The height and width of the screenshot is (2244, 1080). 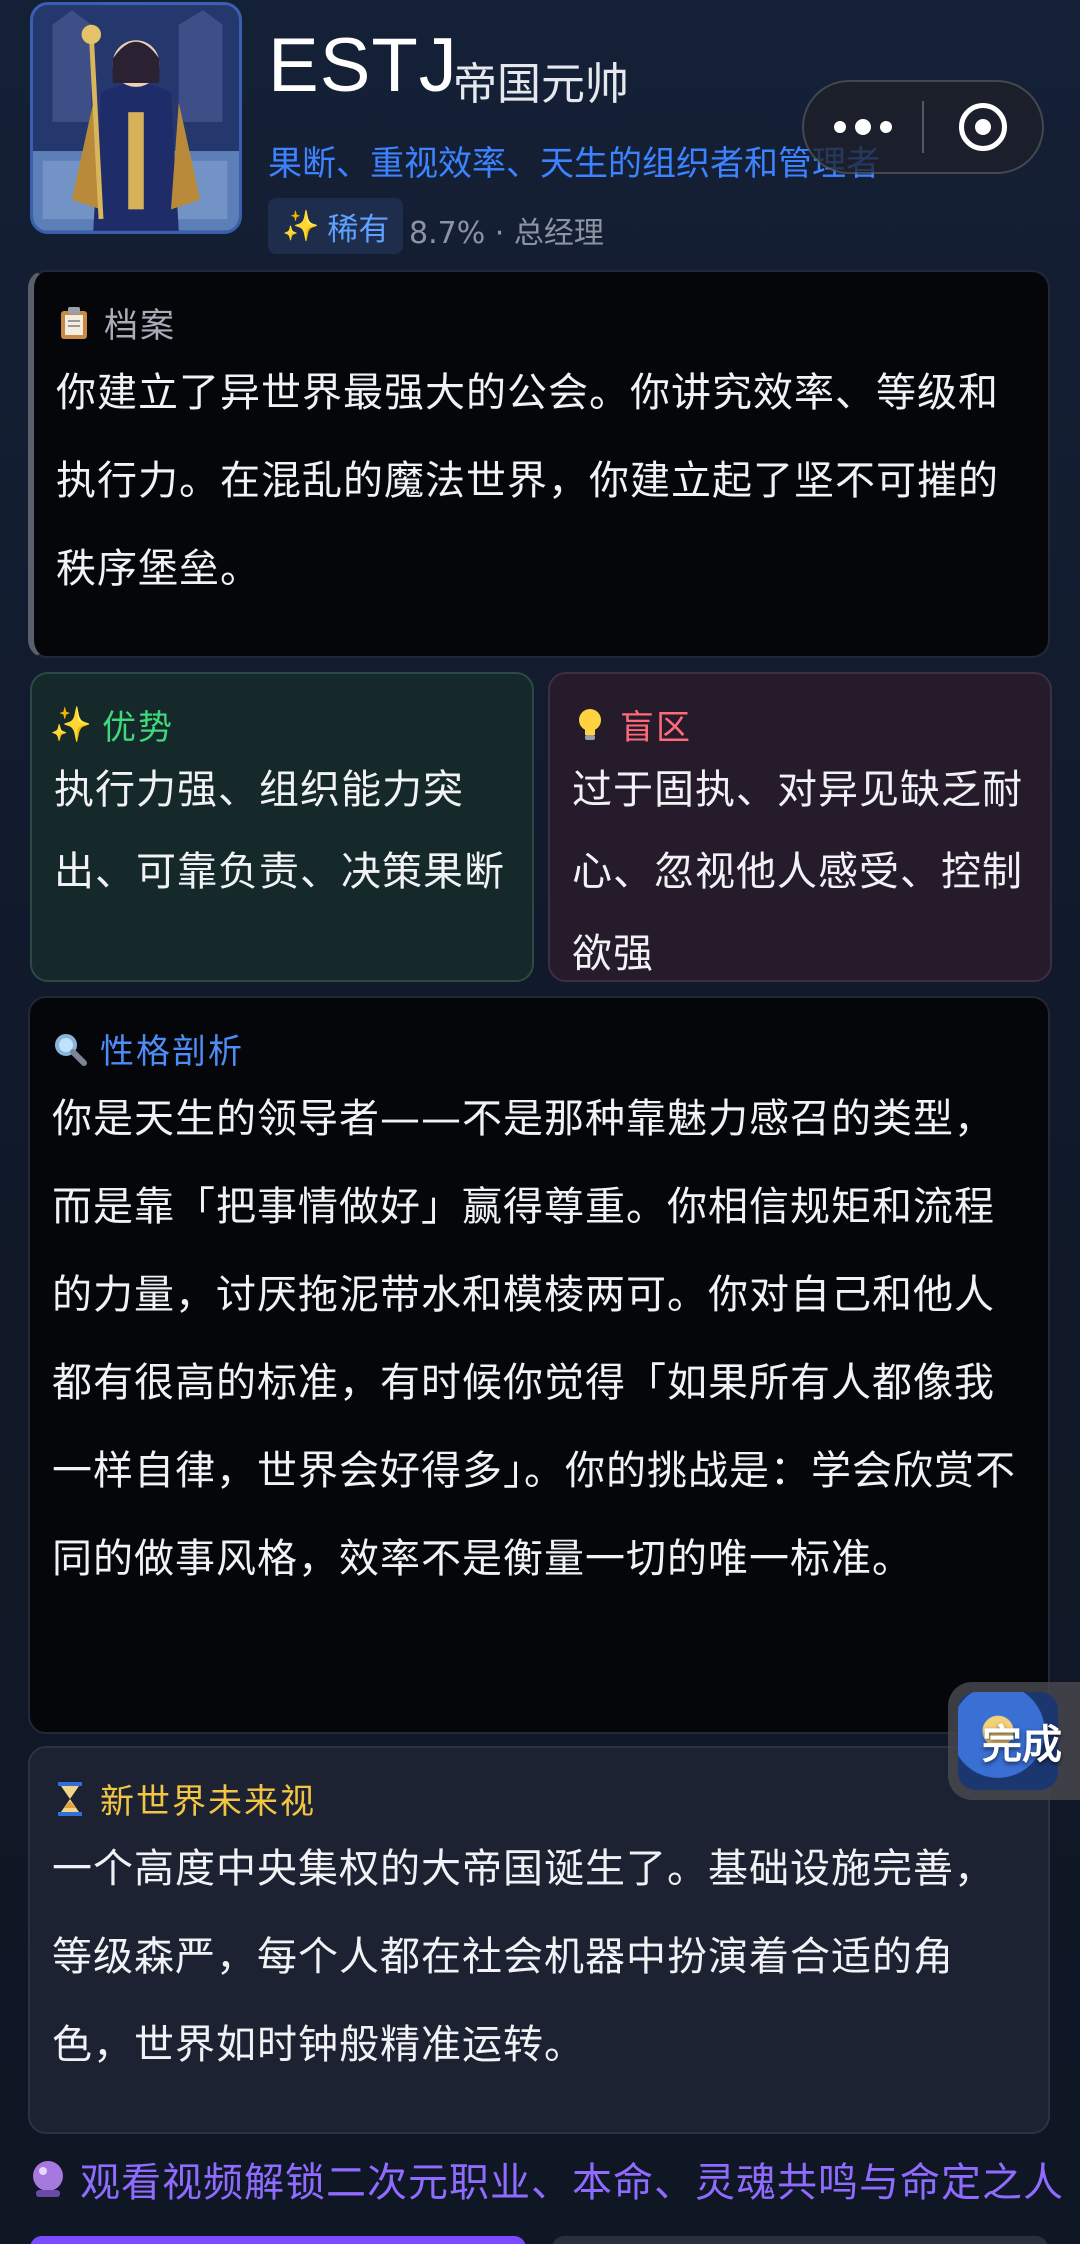 I want to click on type-title: 帝国元帅, so click(x=541, y=84).